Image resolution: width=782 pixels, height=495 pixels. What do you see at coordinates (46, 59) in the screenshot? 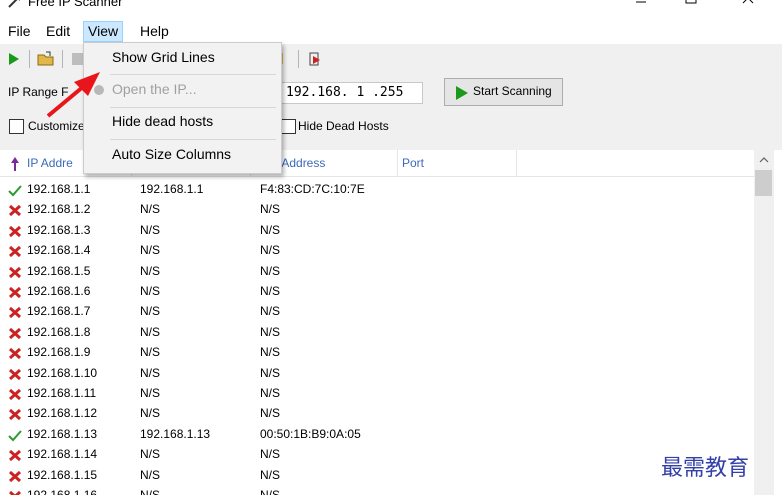
I see `open-folder-icon` at bounding box center [46, 59].